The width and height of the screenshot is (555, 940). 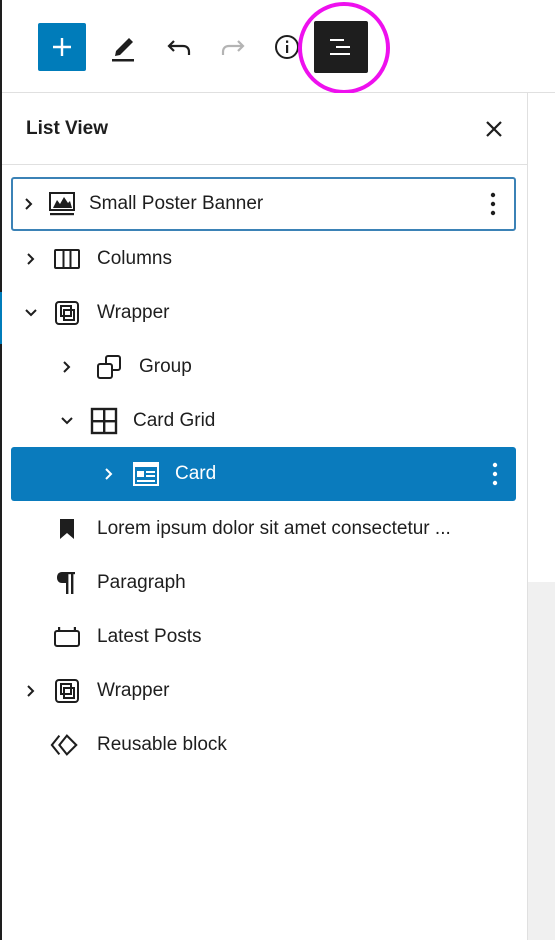 I want to click on paragraph-icon, so click(x=67, y=583).